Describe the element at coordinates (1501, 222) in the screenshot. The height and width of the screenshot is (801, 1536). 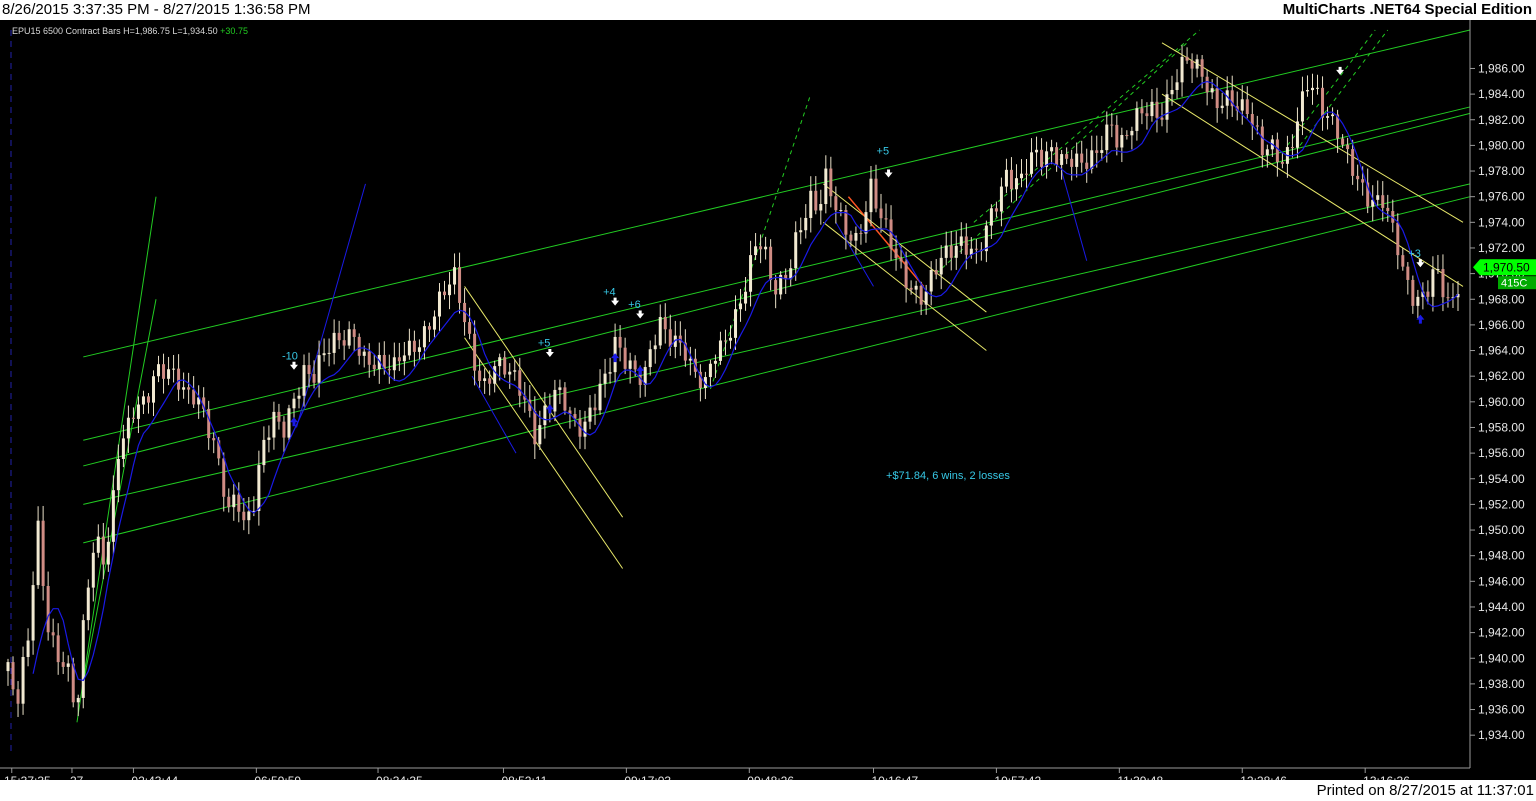
I see `y-tick-label: 1,974.00` at that location.